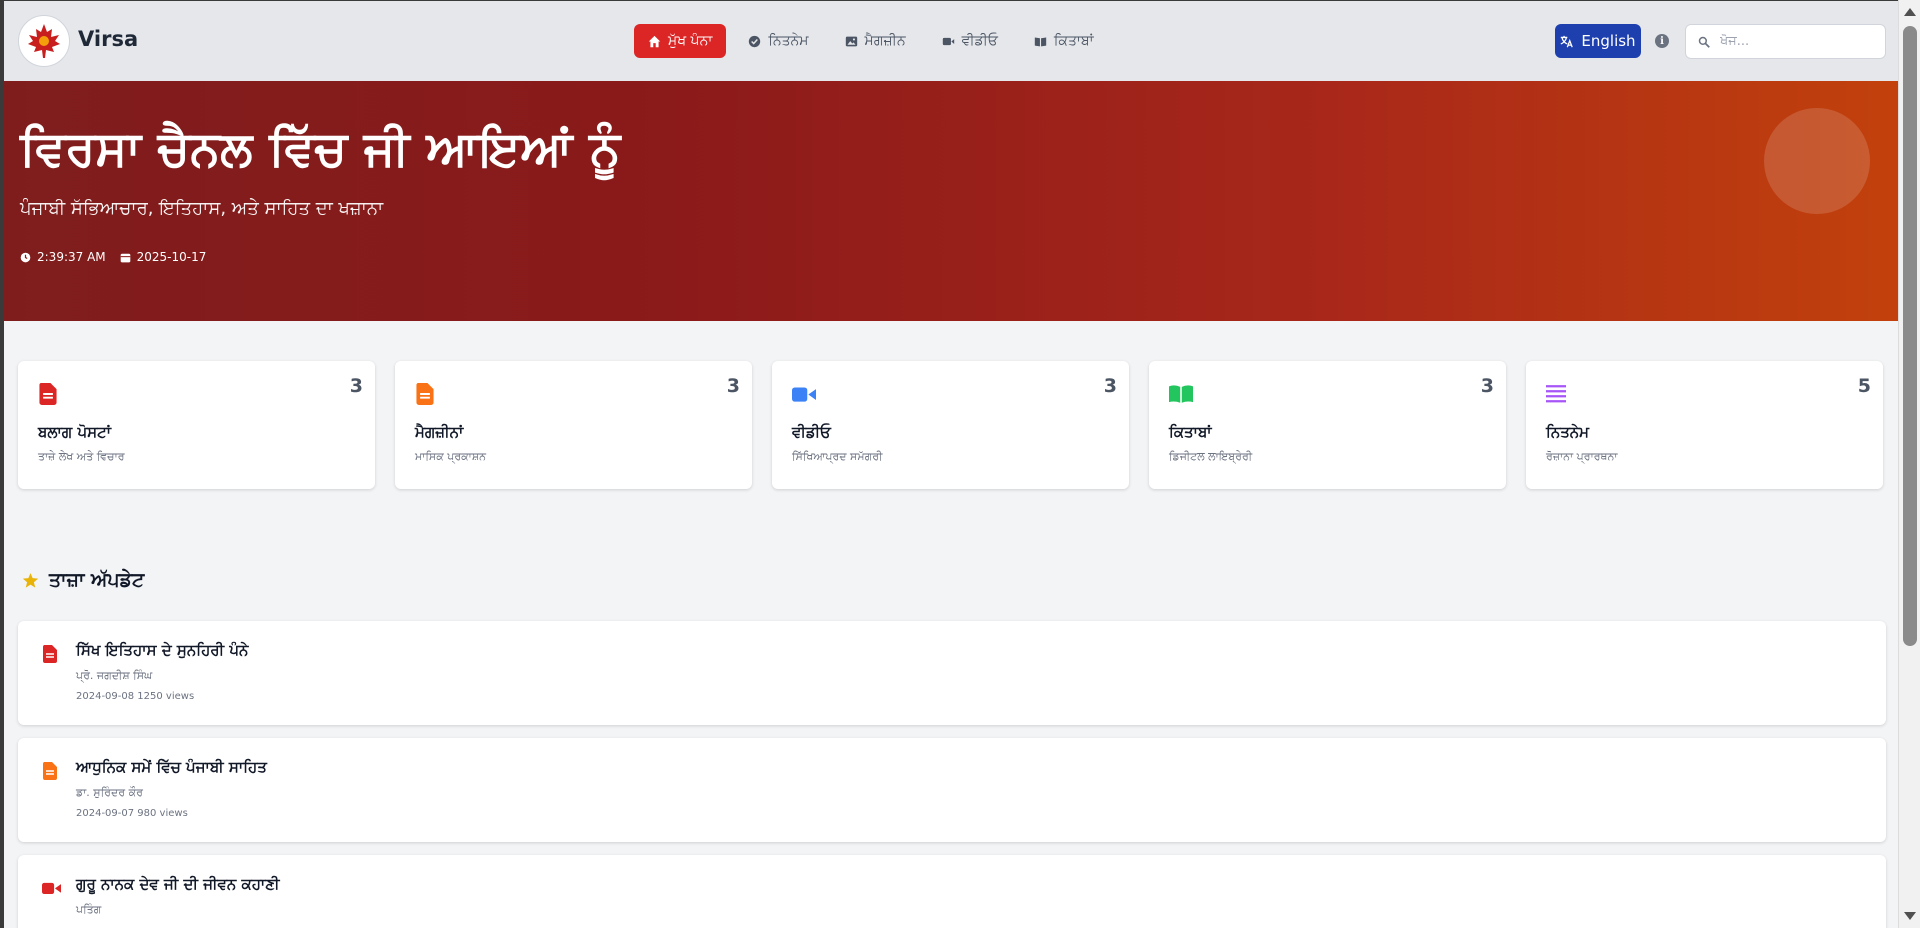 The width and height of the screenshot is (1920, 928). Describe the element at coordinates (97, 580) in the screenshot. I see `section-title-text: ਤਾਜ਼ਾ ਅੱਪਡੇਟ` at that location.